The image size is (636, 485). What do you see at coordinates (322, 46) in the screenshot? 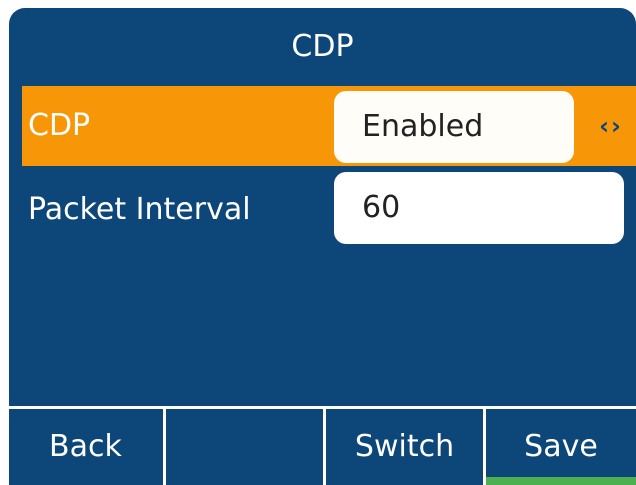
I see `page-title: CDP` at bounding box center [322, 46].